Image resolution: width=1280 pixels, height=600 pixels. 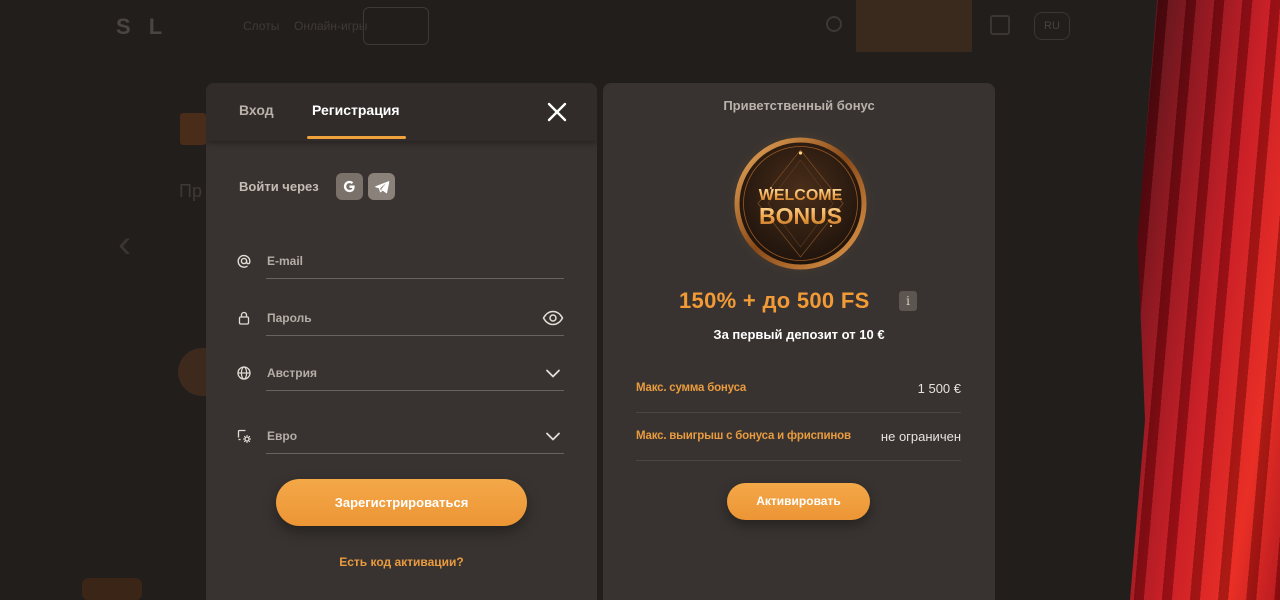 I want to click on info-icon: i, so click(x=908, y=301).